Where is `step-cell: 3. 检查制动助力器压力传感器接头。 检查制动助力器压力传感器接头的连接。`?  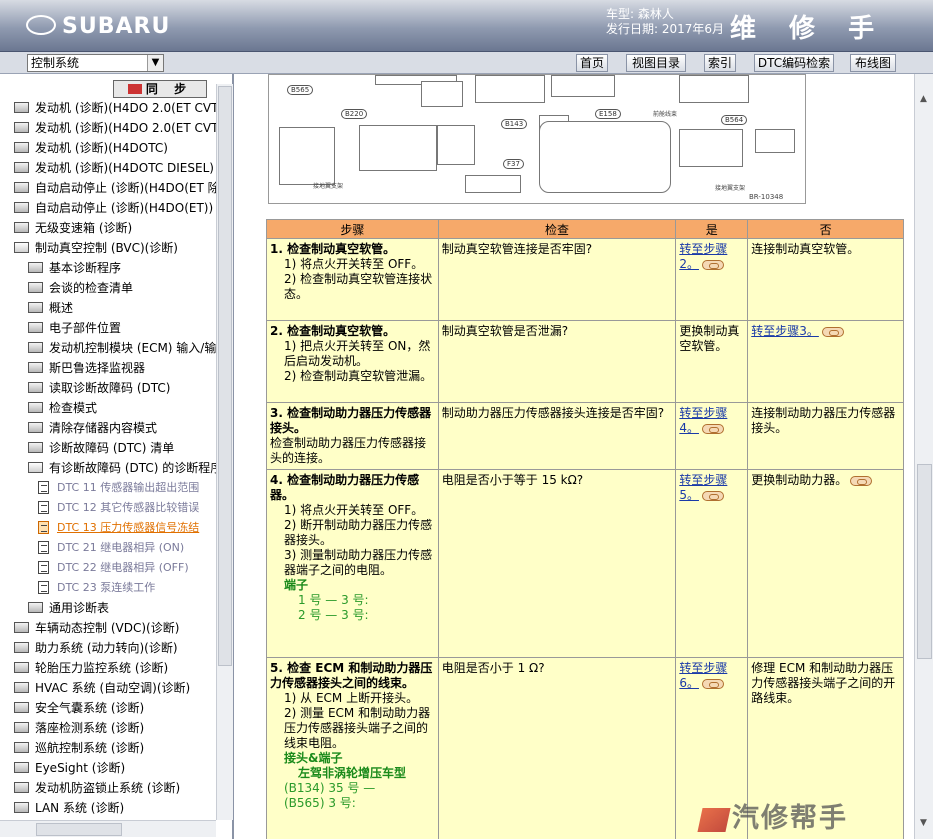
step-cell: 3. 检查制动助力器压力传感器接头。 检查制动助力器压力传感器接头的连接。 is located at coordinates (352, 436).